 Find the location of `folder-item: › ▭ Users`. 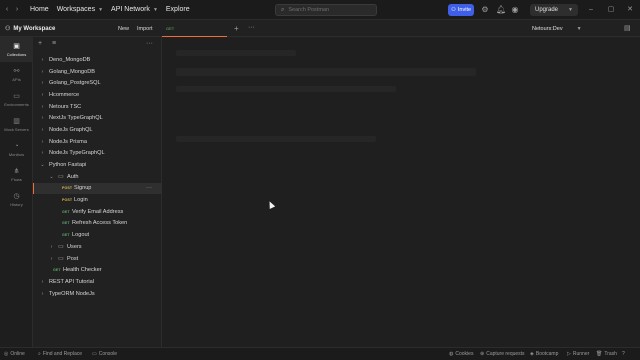

folder-item: › ▭ Users is located at coordinates (97, 247).